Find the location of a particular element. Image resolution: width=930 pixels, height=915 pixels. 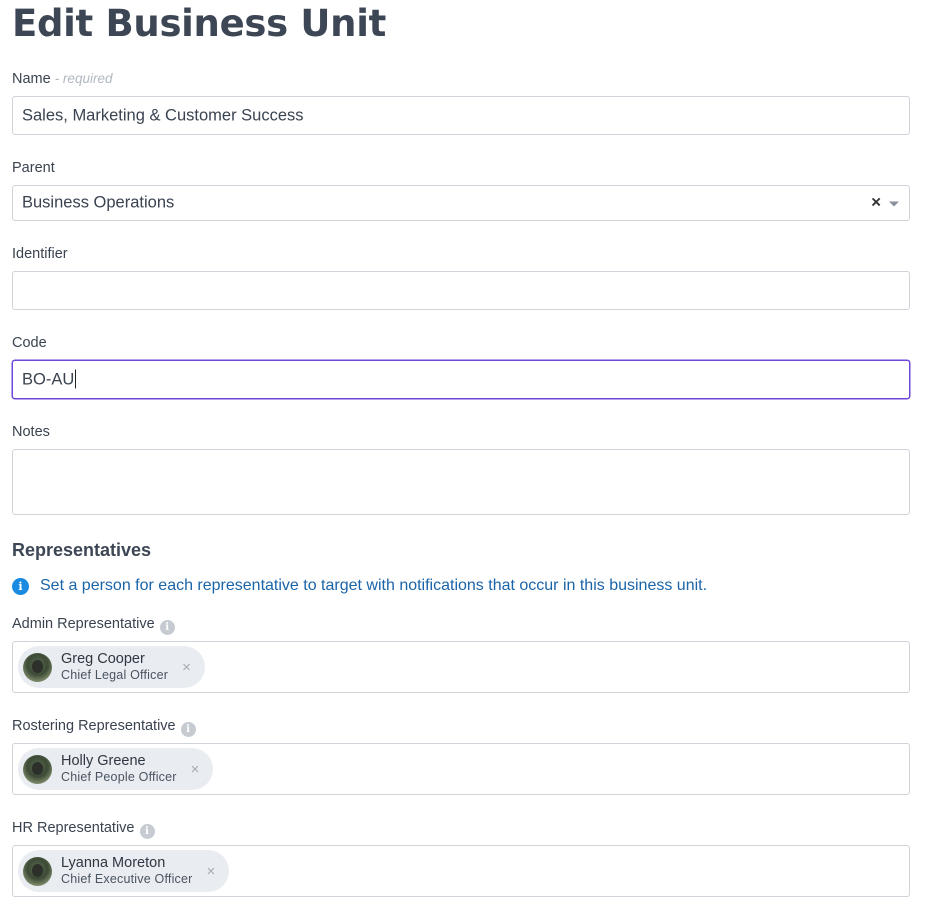

chevron-down-icon is located at coordinates (894, 204).